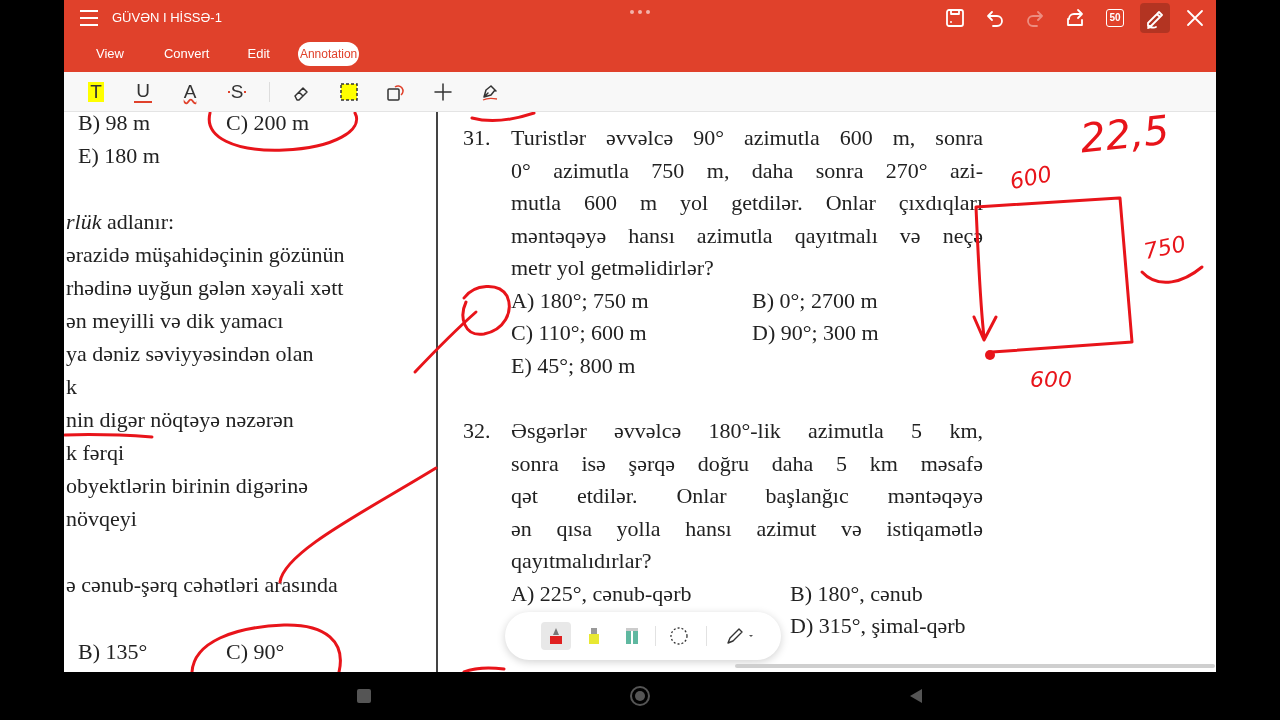 The image size is (1280, 720). Describe the element at coordinates (1155, 18) in the screenshot. I see `pencil-icon` at that location.